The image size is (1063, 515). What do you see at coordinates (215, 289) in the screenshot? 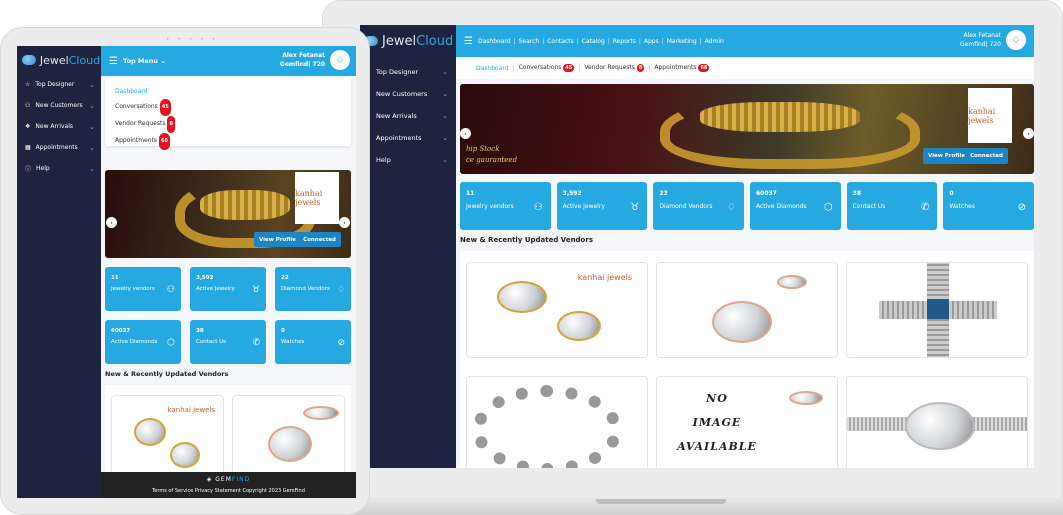
I see `stat-label: Active Jewelry` at bounding box center [215, 289].